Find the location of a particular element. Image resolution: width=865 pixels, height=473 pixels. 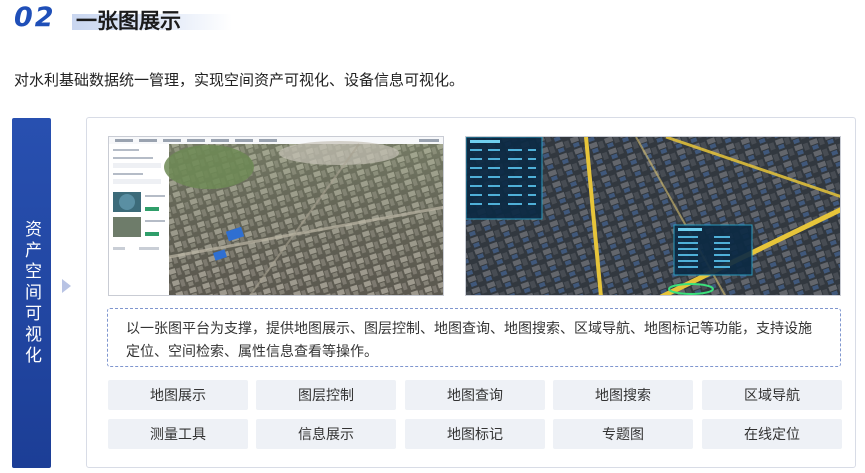

asset-3d-screenshot is located at coordinates (653, 216).